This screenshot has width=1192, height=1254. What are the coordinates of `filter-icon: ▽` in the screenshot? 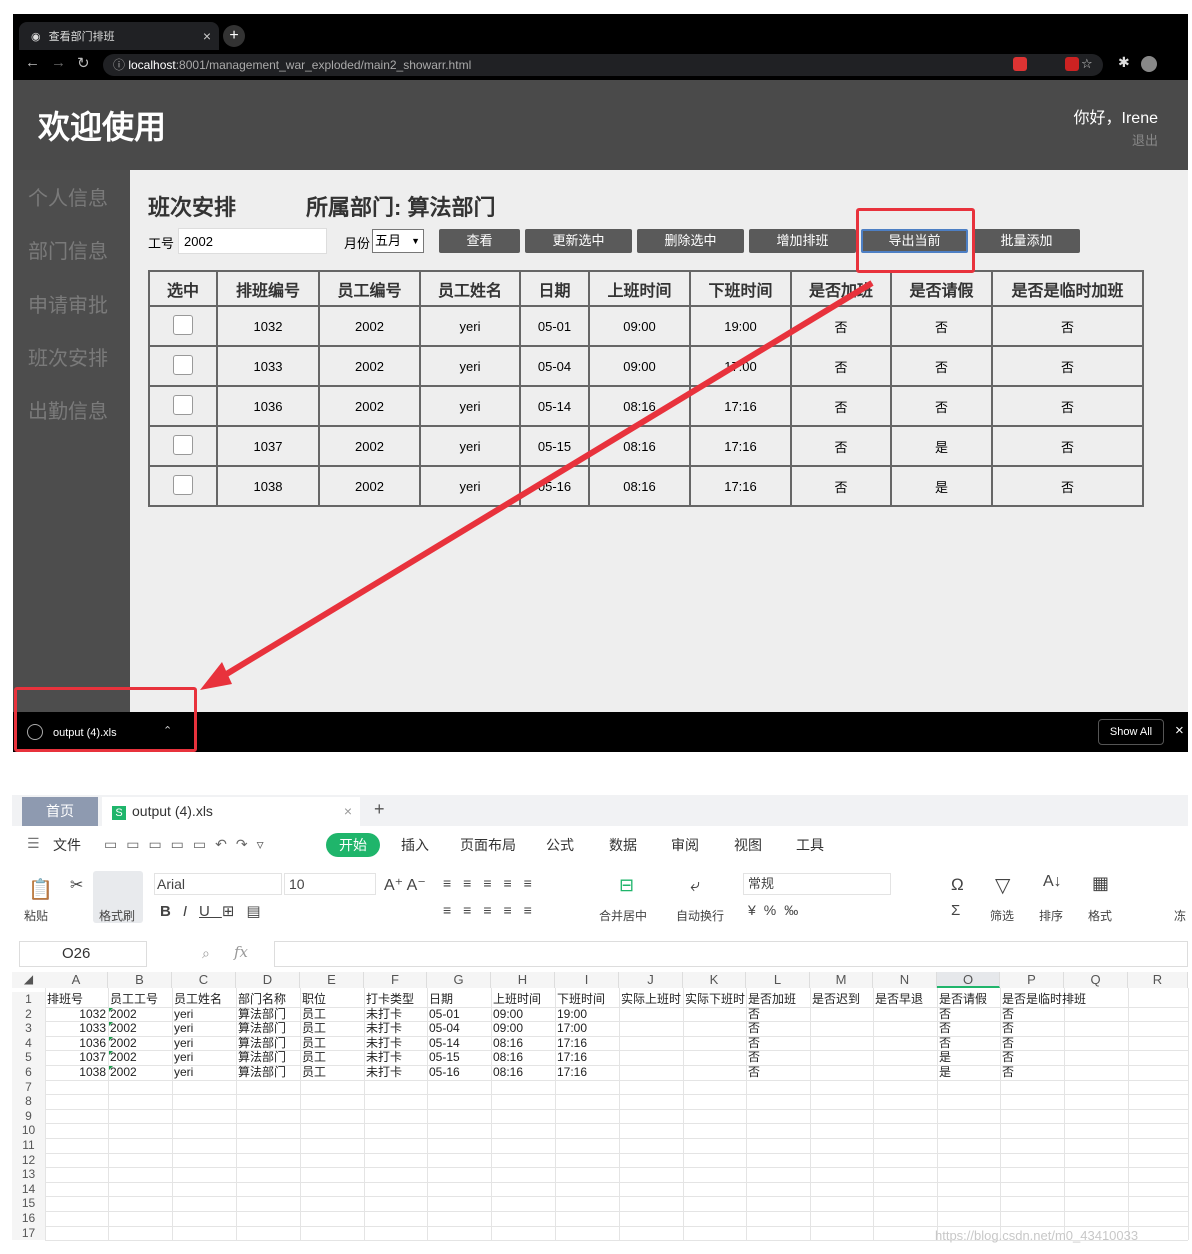 It's located at (1002, 885).